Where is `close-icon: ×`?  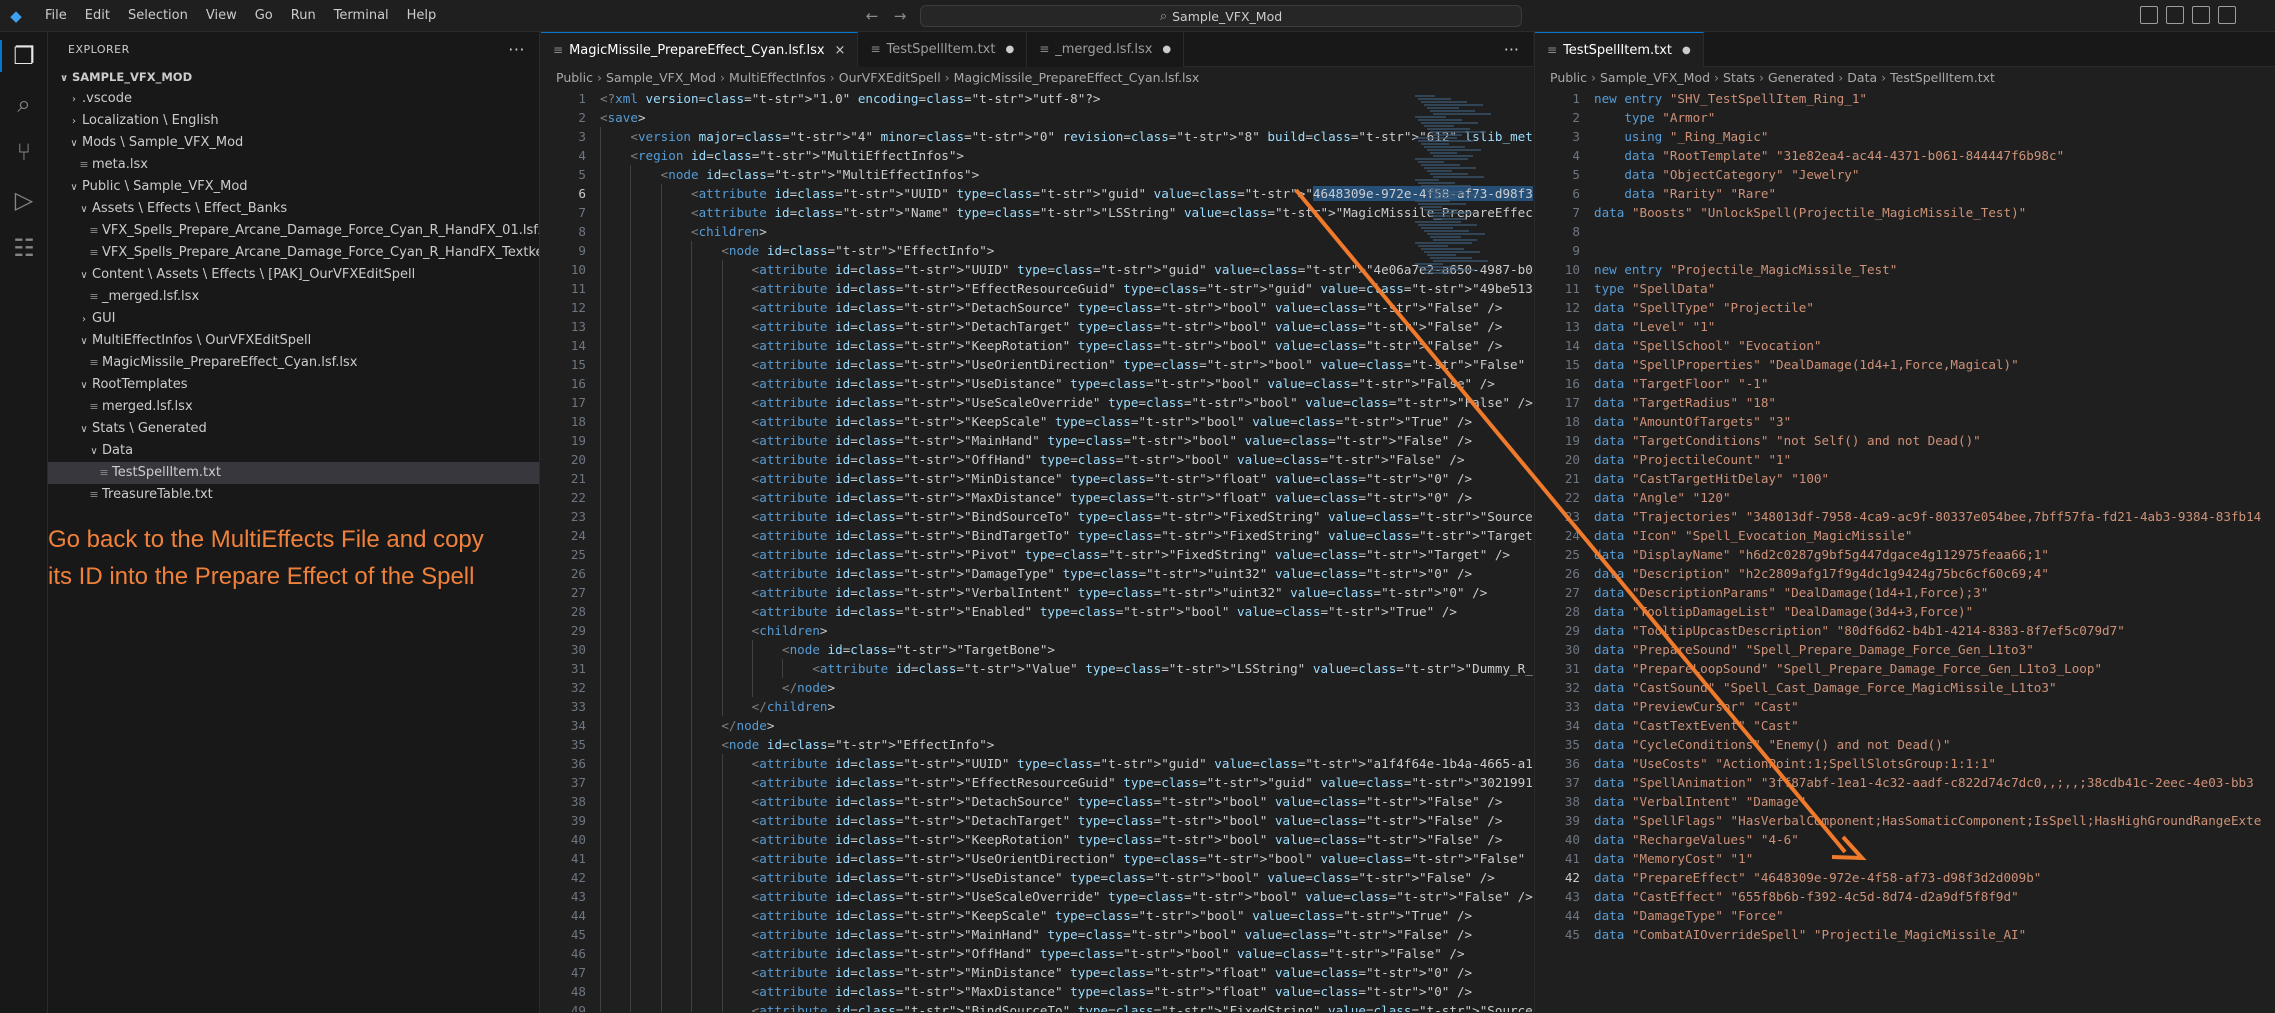
close-icon: × is located at coordinates (840, 50).